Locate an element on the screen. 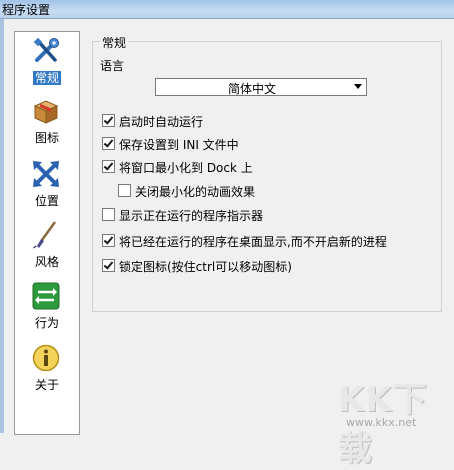 This screenshot has width=454, height=470. tools-icon is located at coordinates (46, 49).